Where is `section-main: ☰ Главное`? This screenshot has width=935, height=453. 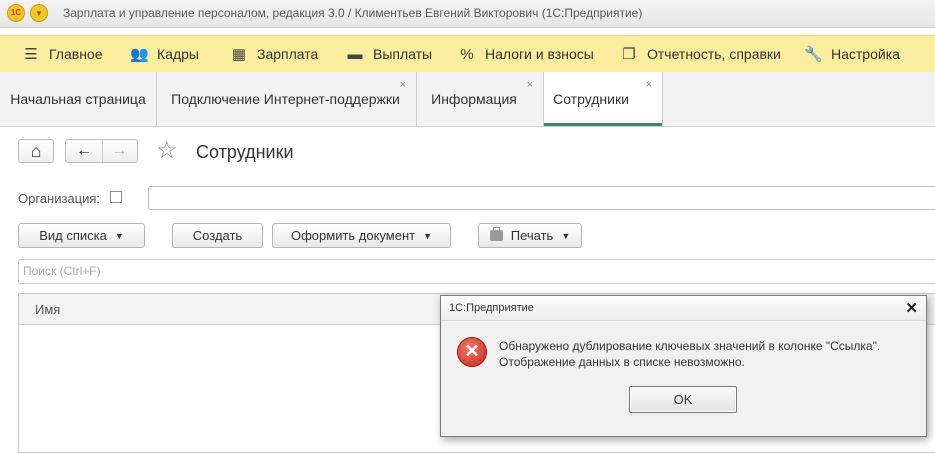 section-main: ☰ Главное is located at coordinates (62, 54).